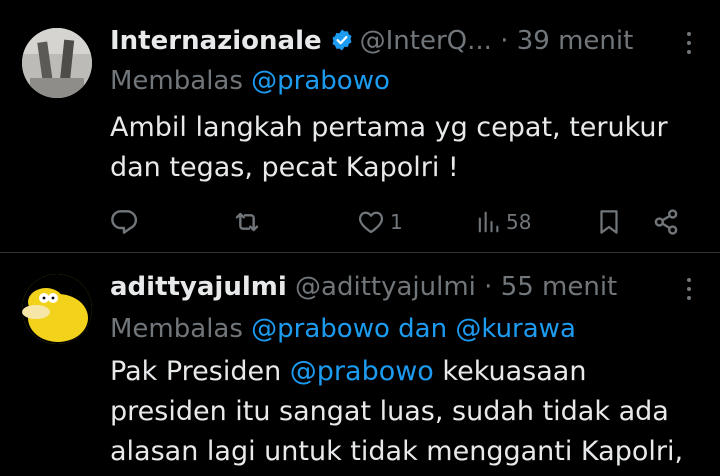 The width and height of the screenshot is (720, 476). Describe the element at coordinates (519, 222) in the screenshot. I see `view-count: 58` at that location.